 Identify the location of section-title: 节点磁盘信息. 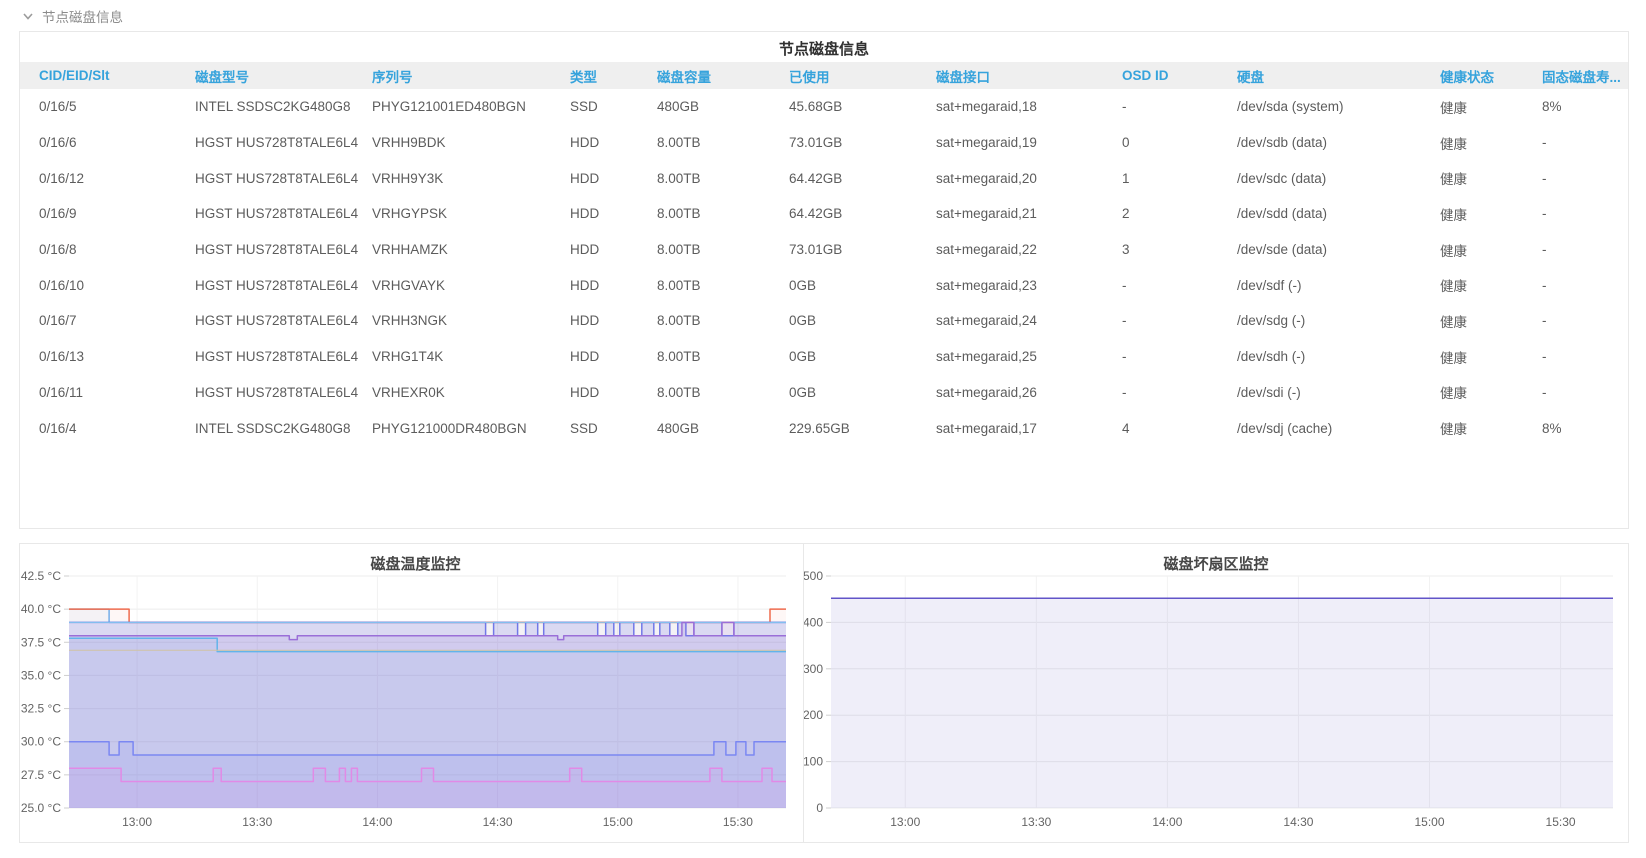
(82, 16).